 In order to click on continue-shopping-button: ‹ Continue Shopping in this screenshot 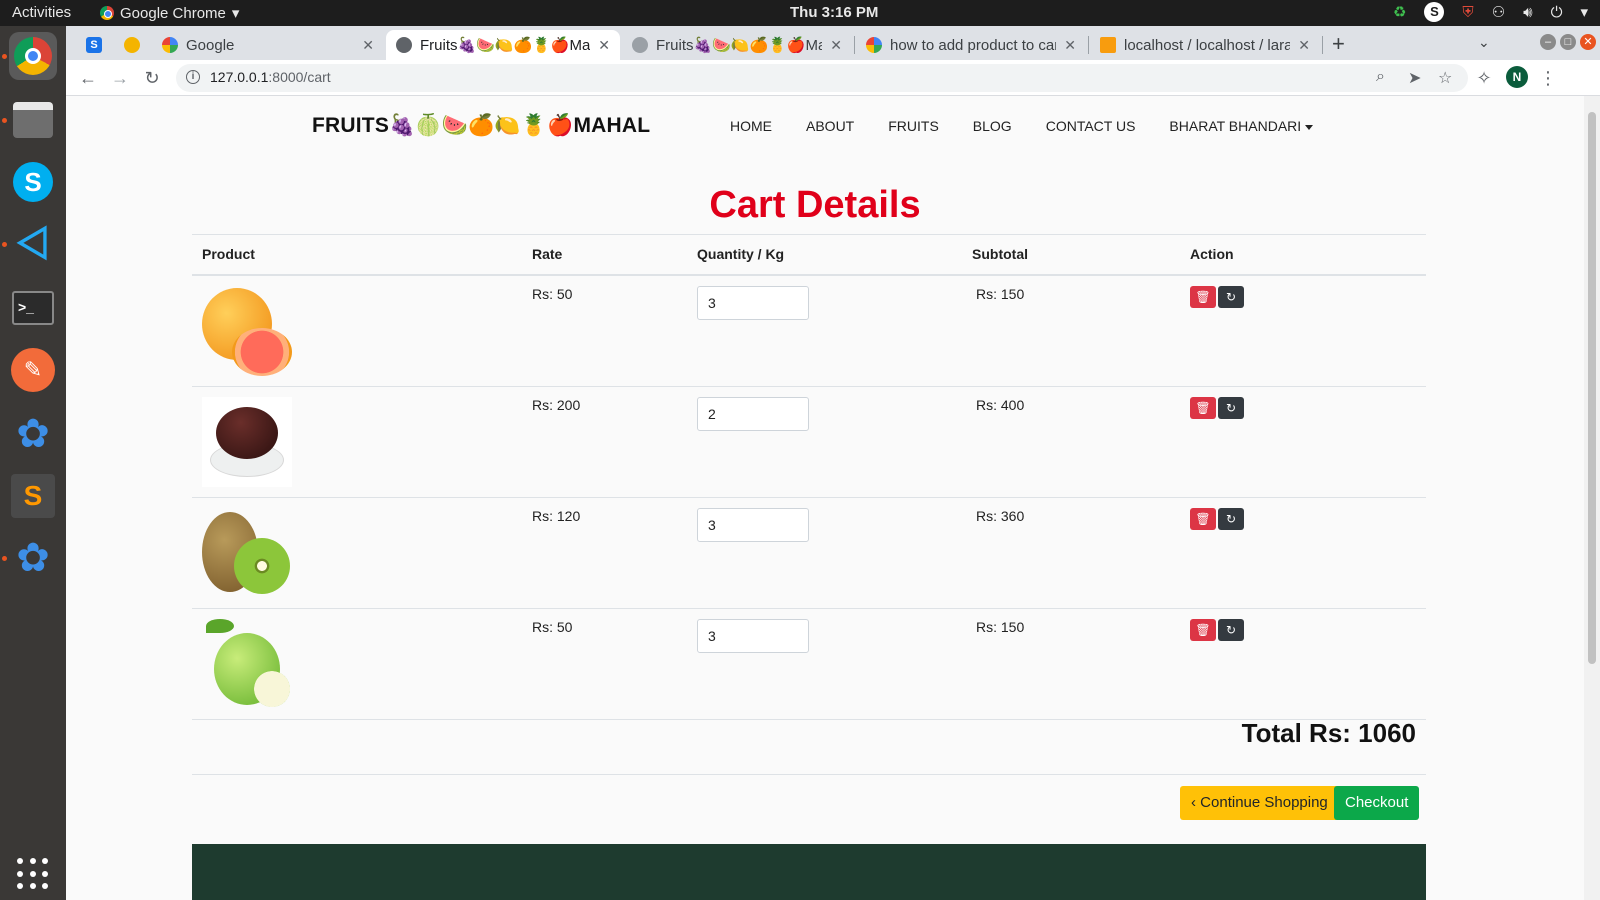, I will do `click(1259, 803)`.